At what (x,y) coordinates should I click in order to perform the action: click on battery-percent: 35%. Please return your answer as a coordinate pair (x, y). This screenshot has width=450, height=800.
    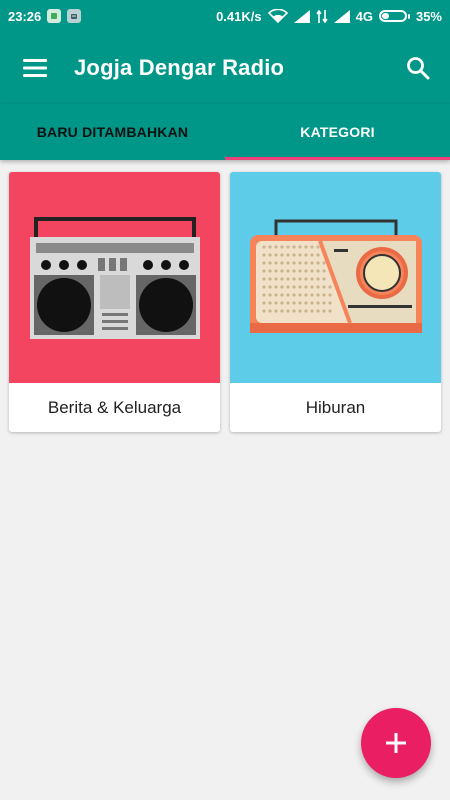
    Looking at the image, I should click on (428, 16).